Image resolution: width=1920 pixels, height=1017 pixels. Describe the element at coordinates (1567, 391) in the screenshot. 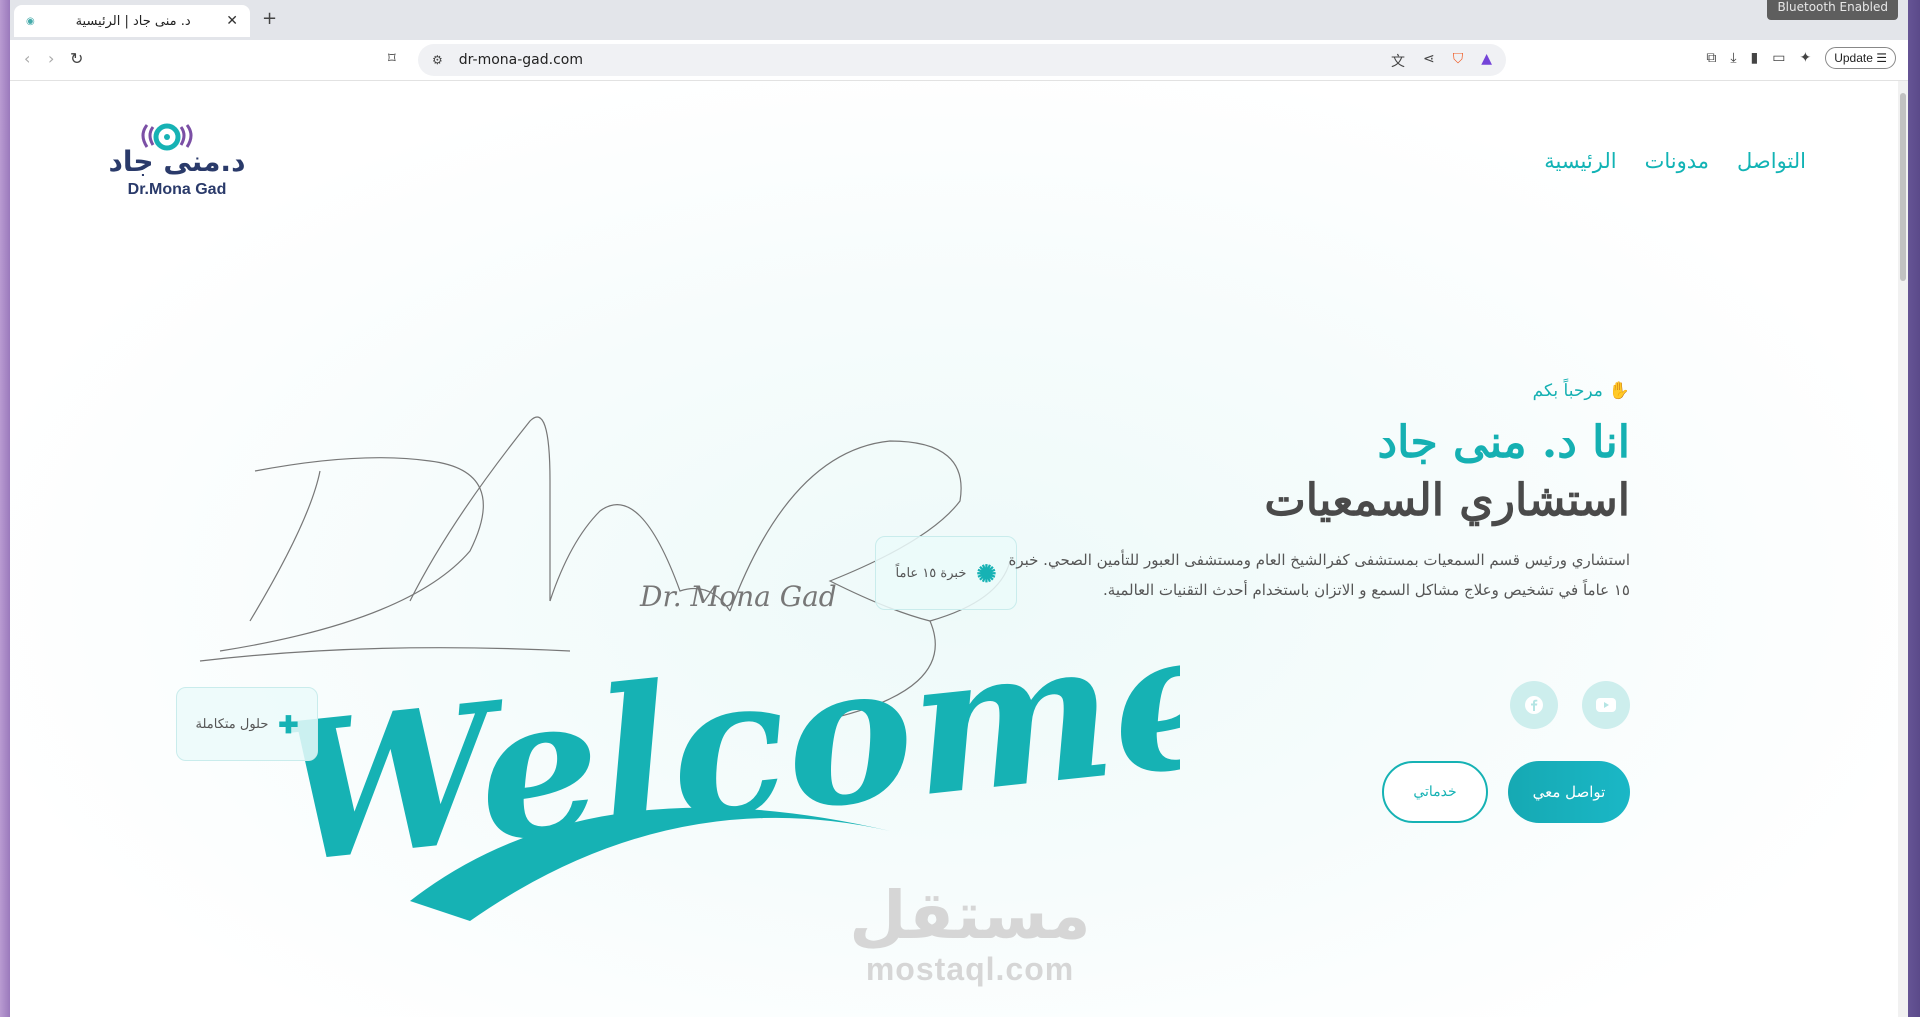

I see `greeting-text: مرحباً بكم` at that location.